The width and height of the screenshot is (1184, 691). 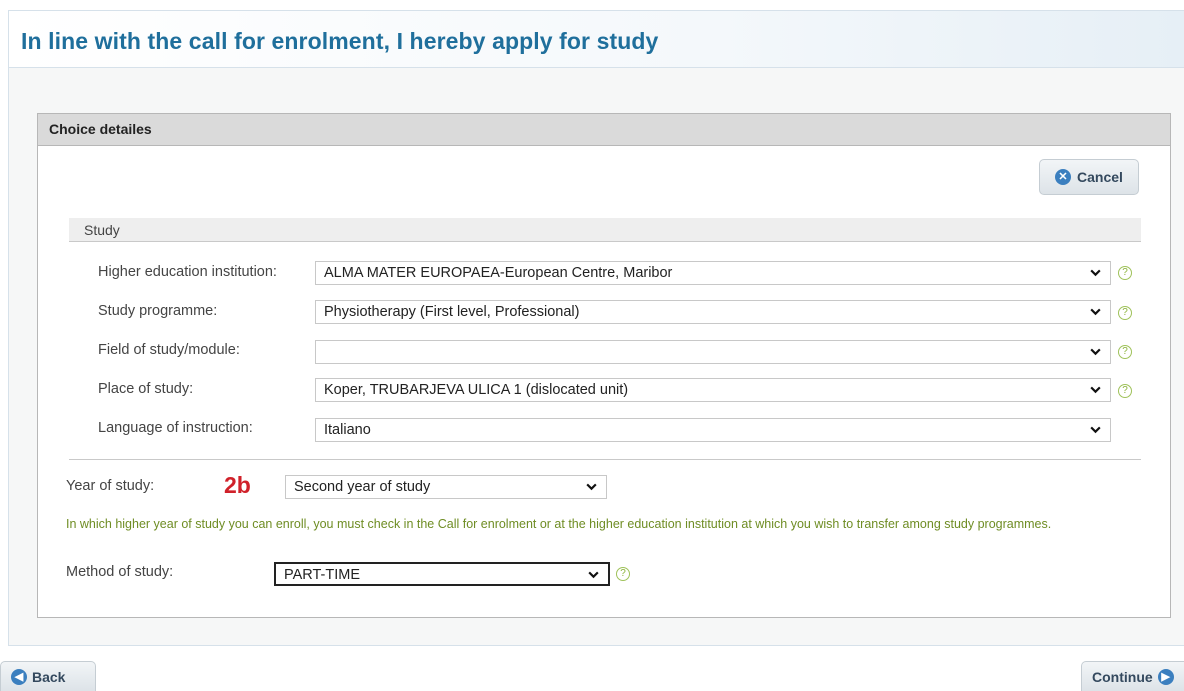 I want to click on back-button: ◀ Back, so click(x=48, y=676).